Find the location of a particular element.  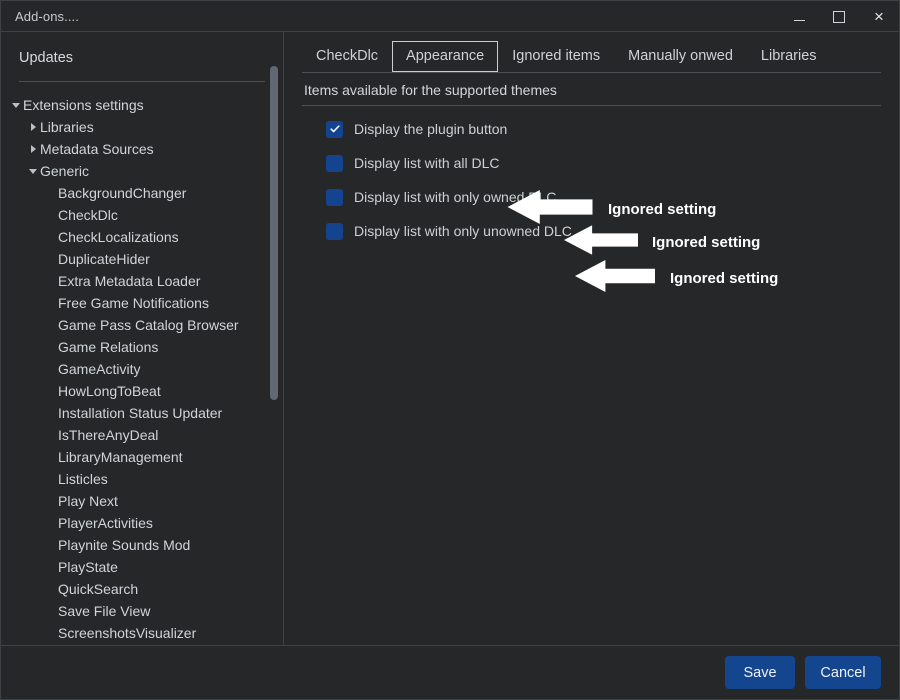

sidebar-item-label: Game Pass Catalog Browser is located at coordinates (148, 325).